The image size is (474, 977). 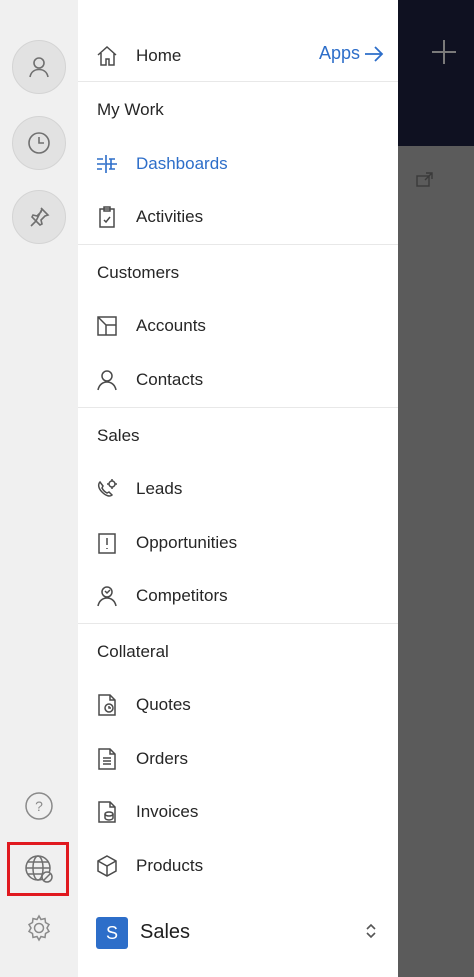 I want to click on quote-icon, so click(x=107, y=705).